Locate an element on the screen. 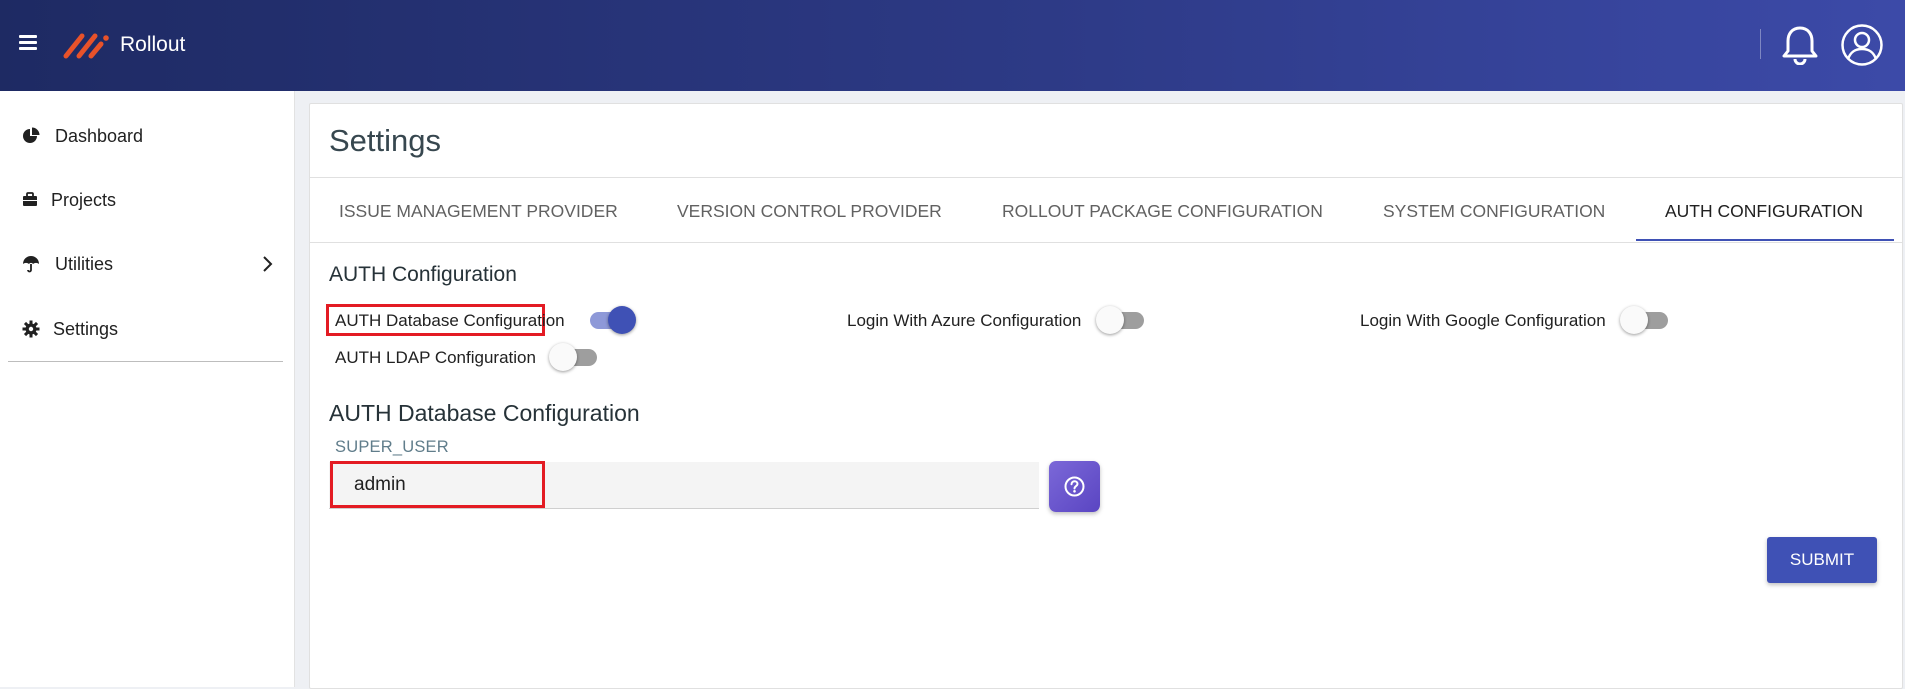 The height and width of the screenshot is (689, 1905). gear-icon is located at coordinates (31, 329).